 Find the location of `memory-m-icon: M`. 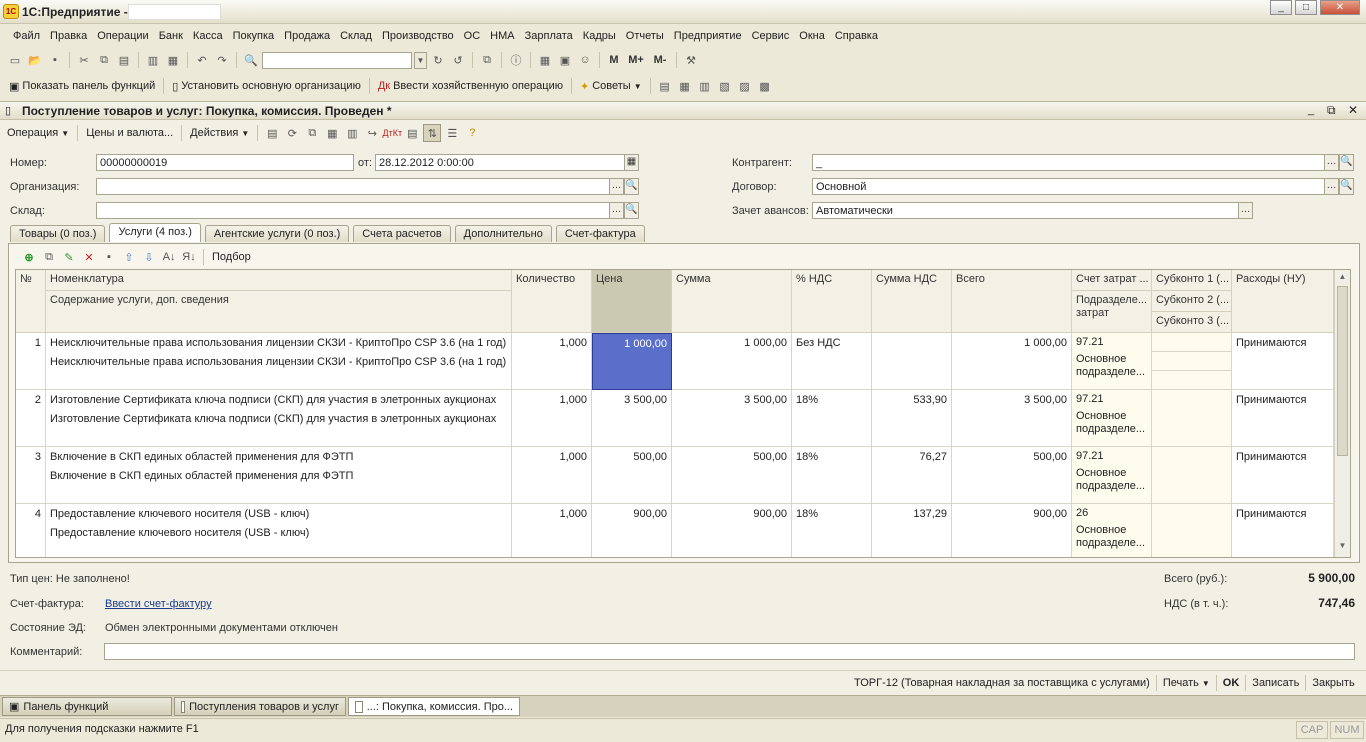

memory-m-icon: M is located at coordinates (614, 60).